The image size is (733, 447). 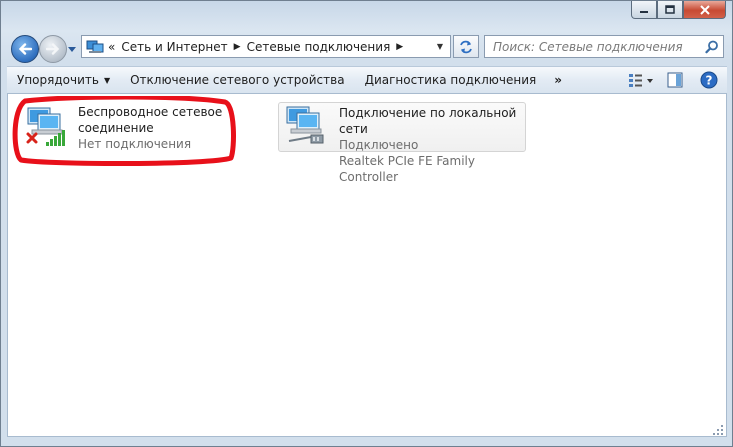 What do you see at coordinates (319, 47) in the screenshot?
I see `breadcrumb-network-connections: Сетевые подключения` at bounding box center [319, 47].